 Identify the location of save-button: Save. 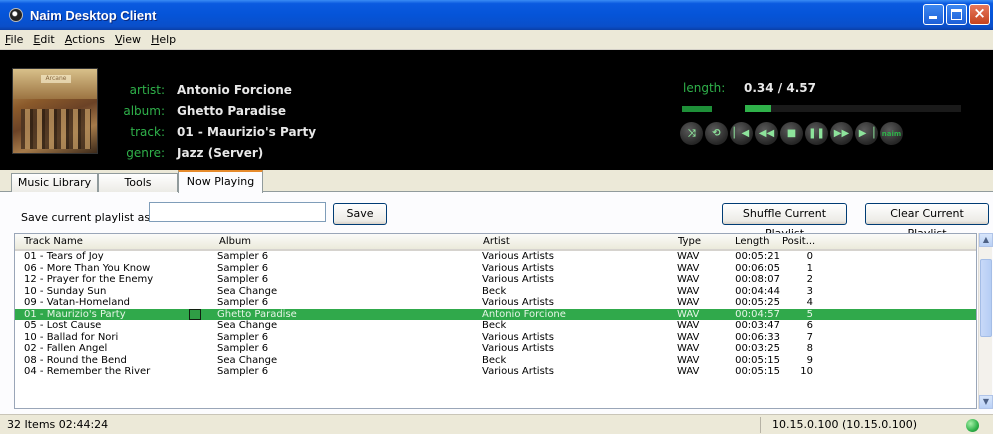
(360, 214).